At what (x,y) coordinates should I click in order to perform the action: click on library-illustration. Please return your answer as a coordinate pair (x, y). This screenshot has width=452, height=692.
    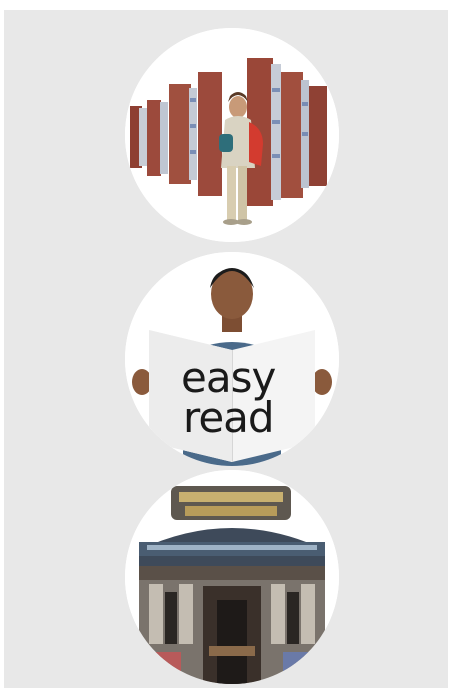
    Looking at the image, I should click on (232, 135).